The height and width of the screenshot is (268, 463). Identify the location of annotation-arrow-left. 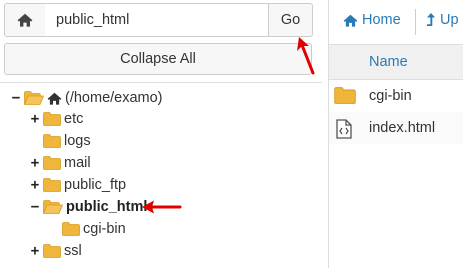
(161, 207).